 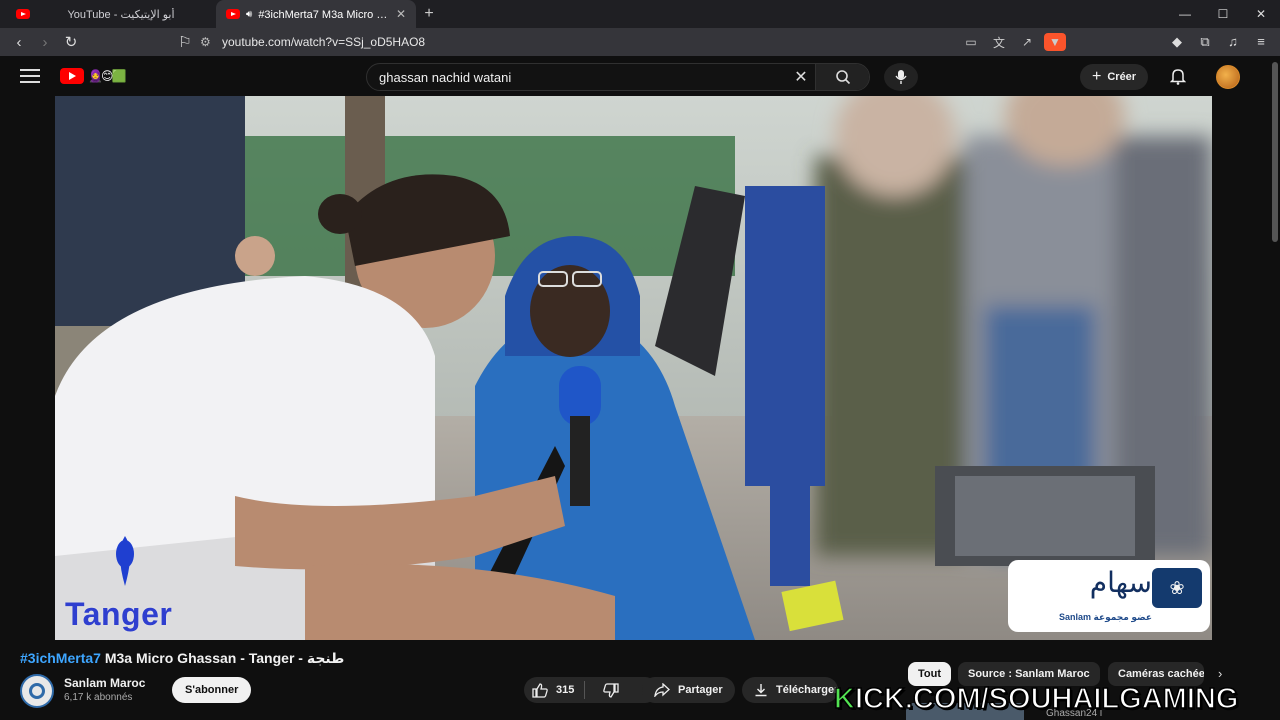 What do you see at coordinates (662, 690) in the screenshot?
I see `share-arrow-icon` at bounding box center [662, 690].